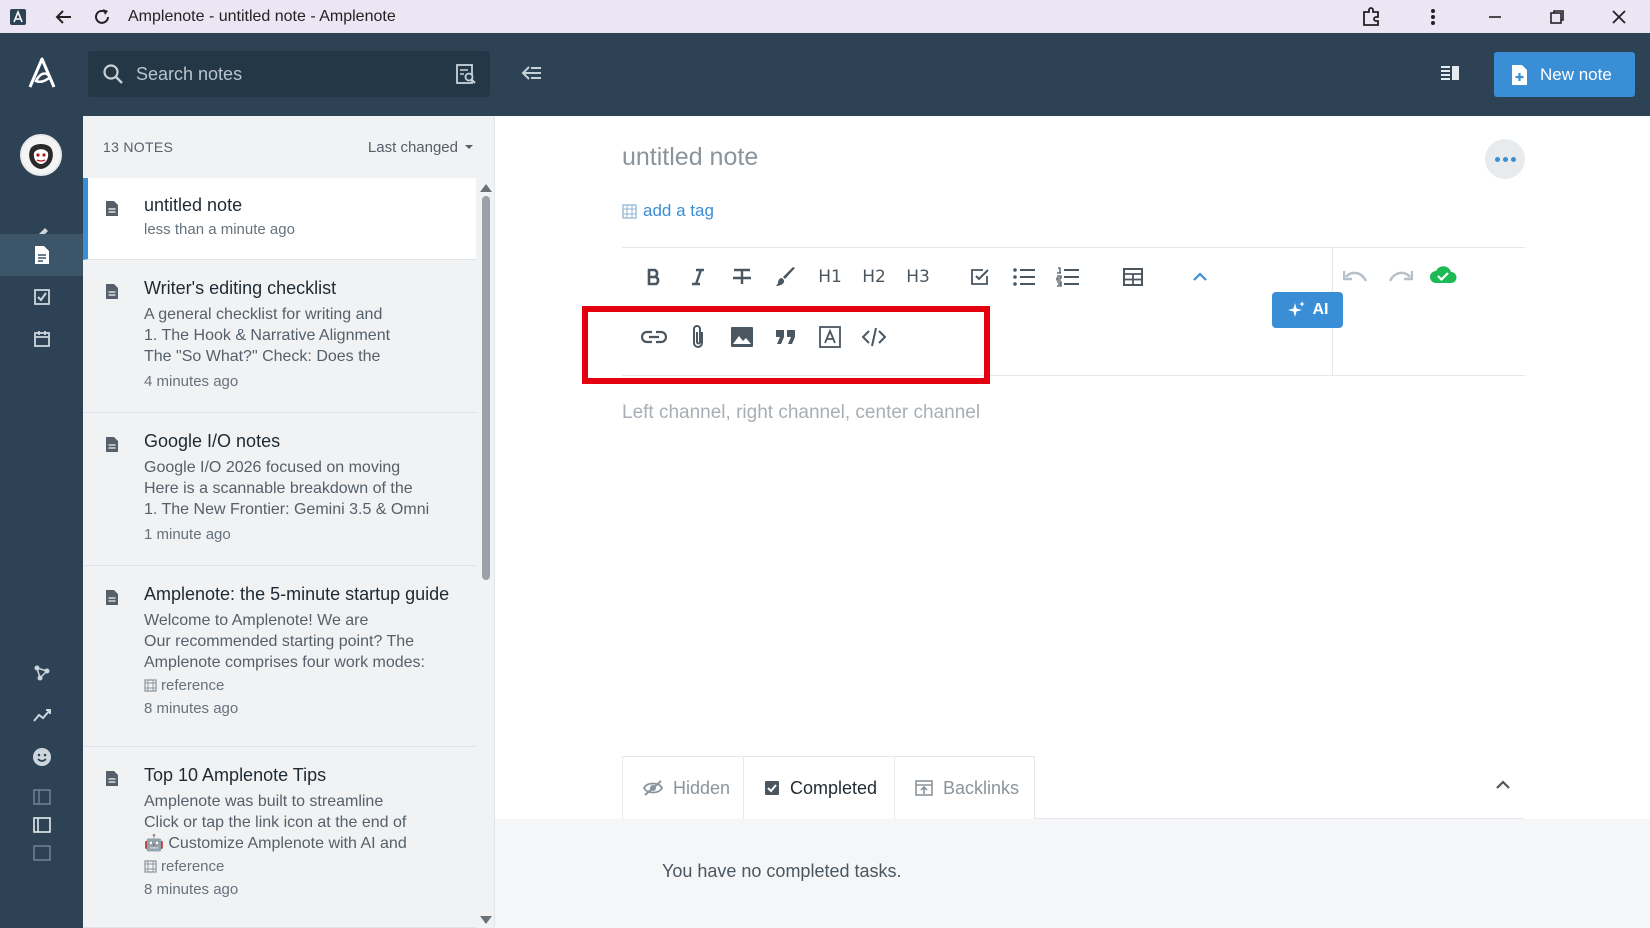 This screenshot has height=928, width=1650. I want to click on brush-icon, so click(786, 277).